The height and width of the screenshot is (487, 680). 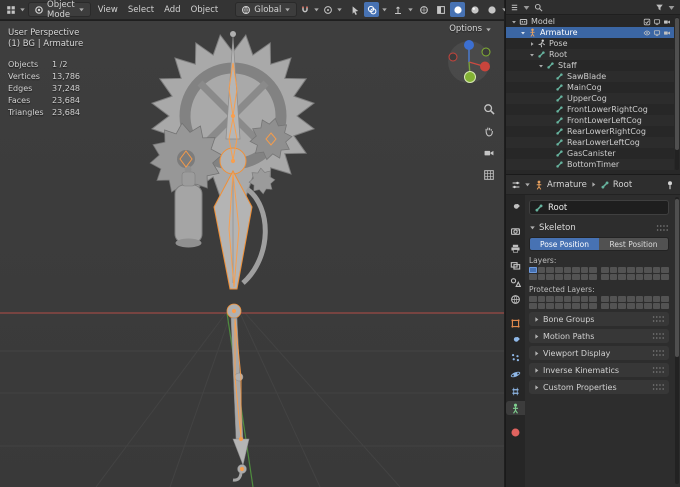 What do you see at coordinates (647, 33) in the screenshot?
I see `eye-icon` at bounding box center [647, 33].